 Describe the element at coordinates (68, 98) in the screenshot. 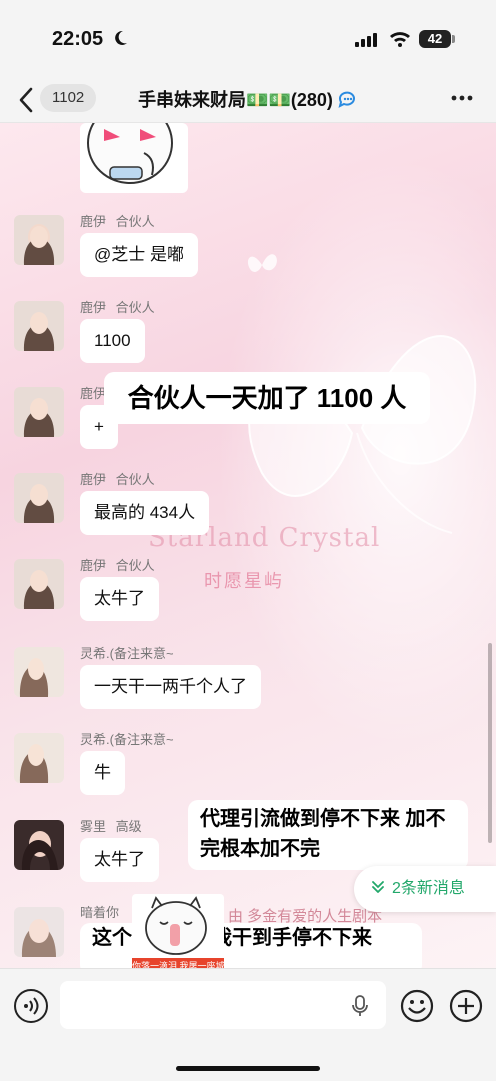

I see `unread-count-badge: 1102` at that location.